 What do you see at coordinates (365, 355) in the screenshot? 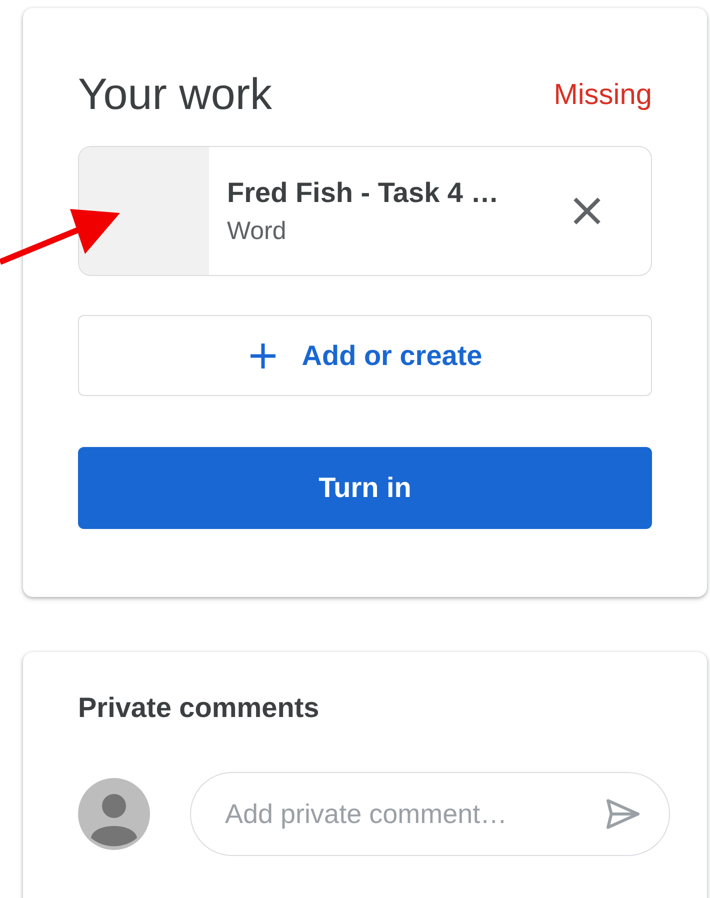
I see `add-button: Add or create` at bounding box center [365, 355].